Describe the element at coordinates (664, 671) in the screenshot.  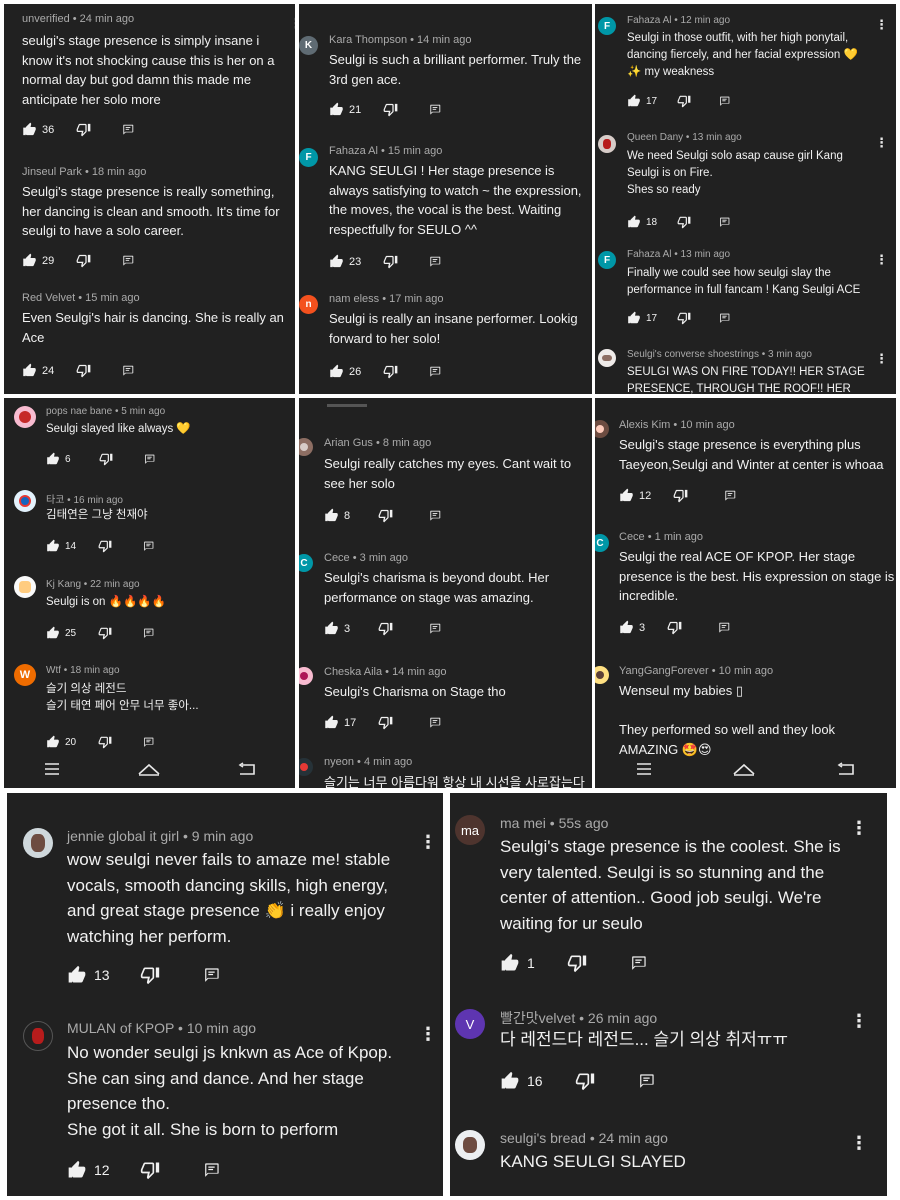
I see `comment-author: YangGangForever` at that location.